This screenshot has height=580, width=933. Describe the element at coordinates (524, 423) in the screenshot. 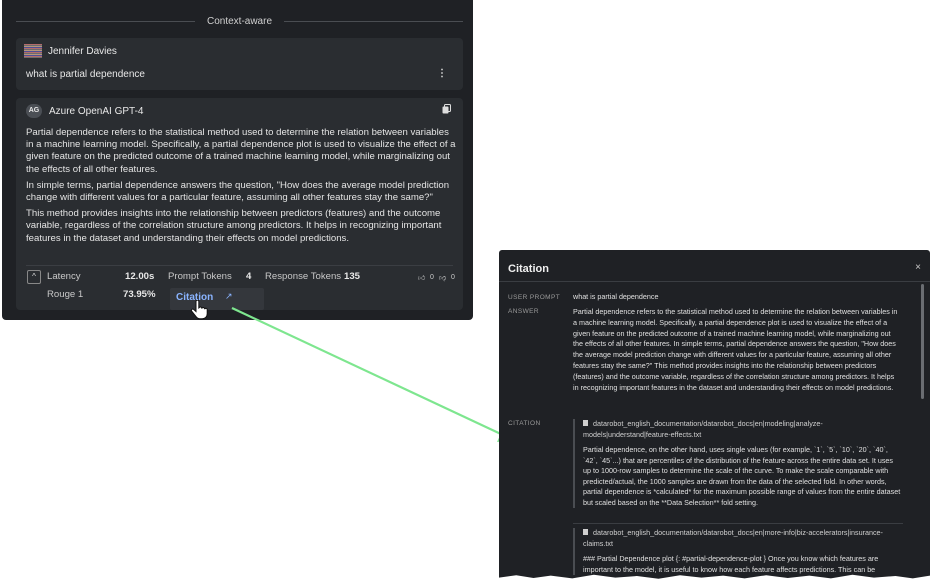

I see `citation-label: CITATION` at that location.